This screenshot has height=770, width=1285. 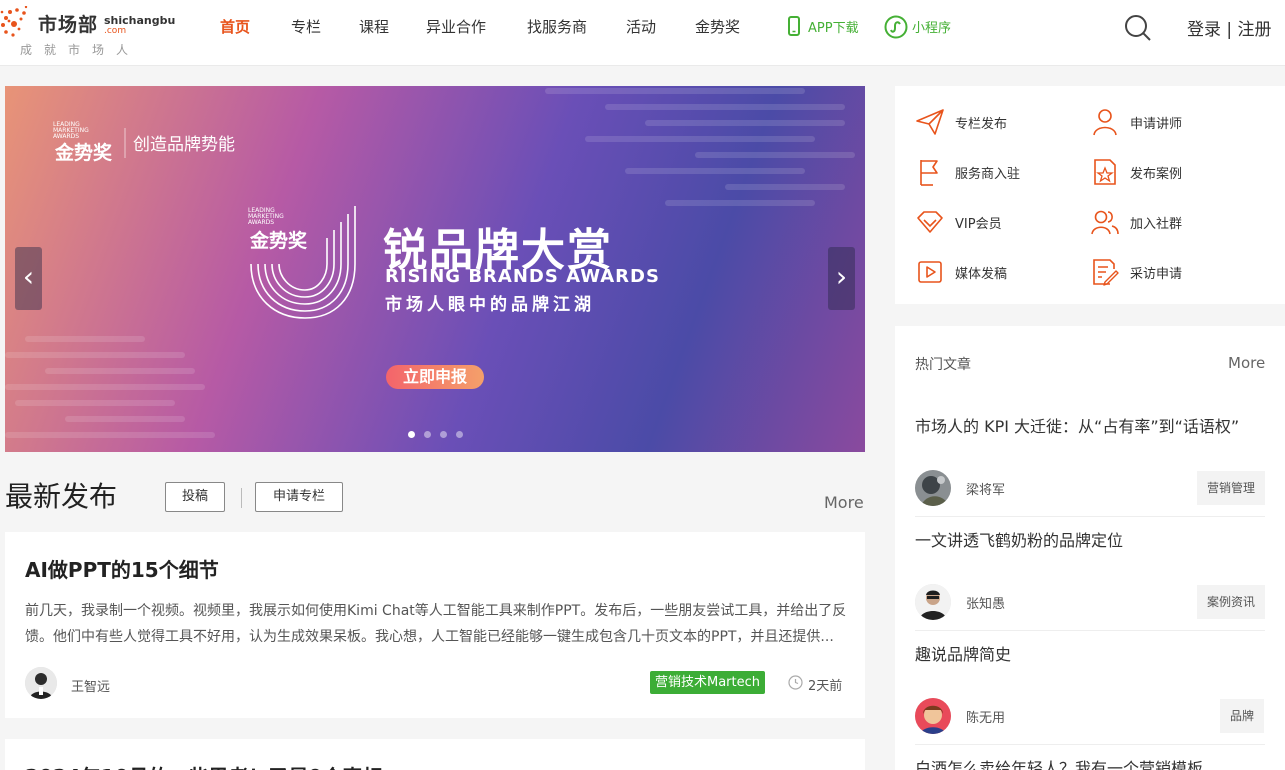 I want to click on app-download-label: APP下载, so click(x=833, y=28).